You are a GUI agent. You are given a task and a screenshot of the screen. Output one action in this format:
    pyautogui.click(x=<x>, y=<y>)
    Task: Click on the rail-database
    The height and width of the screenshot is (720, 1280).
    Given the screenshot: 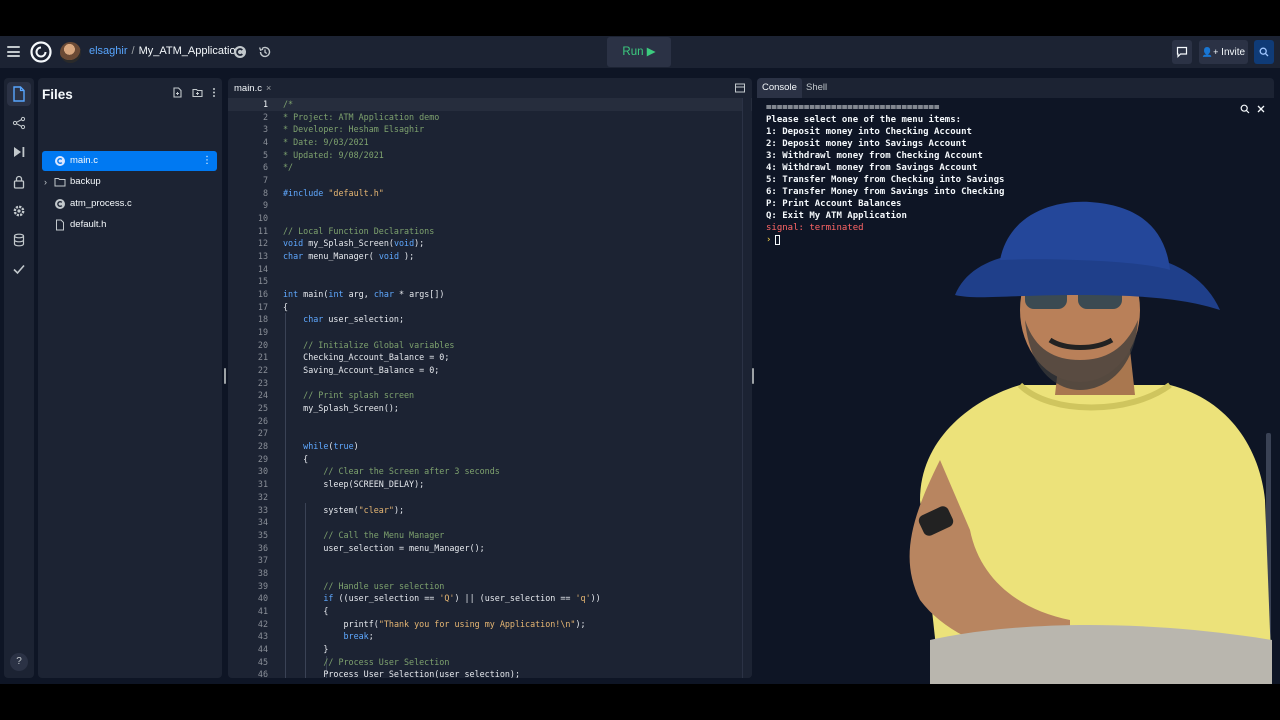 What is the action you would take?
    pyautogui.click(x=19, y=240)
    